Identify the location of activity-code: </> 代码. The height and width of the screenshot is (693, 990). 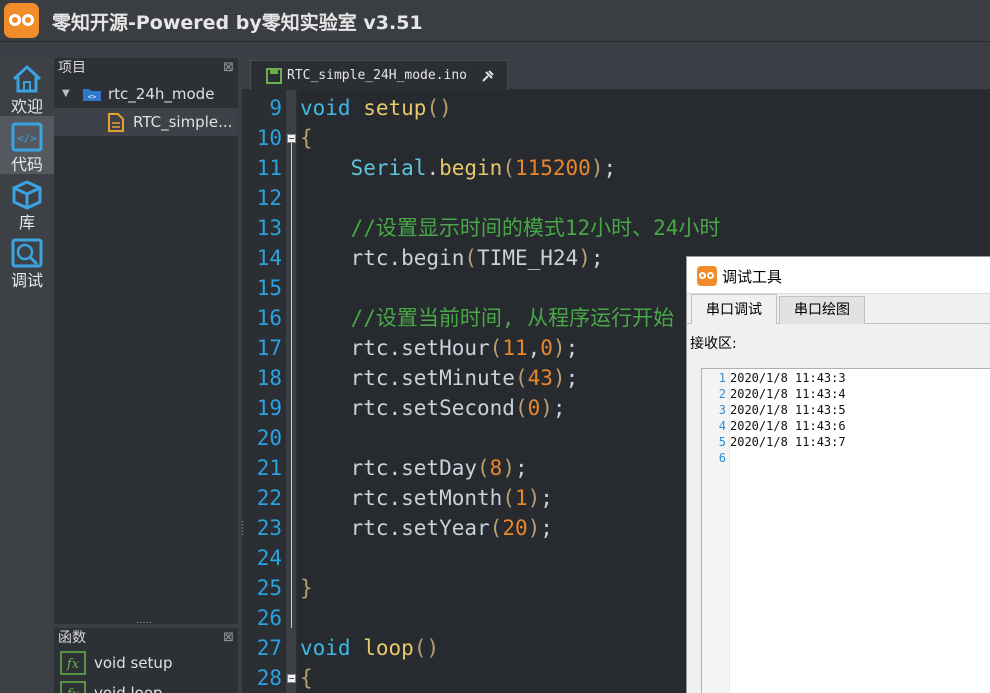
(27, 145).